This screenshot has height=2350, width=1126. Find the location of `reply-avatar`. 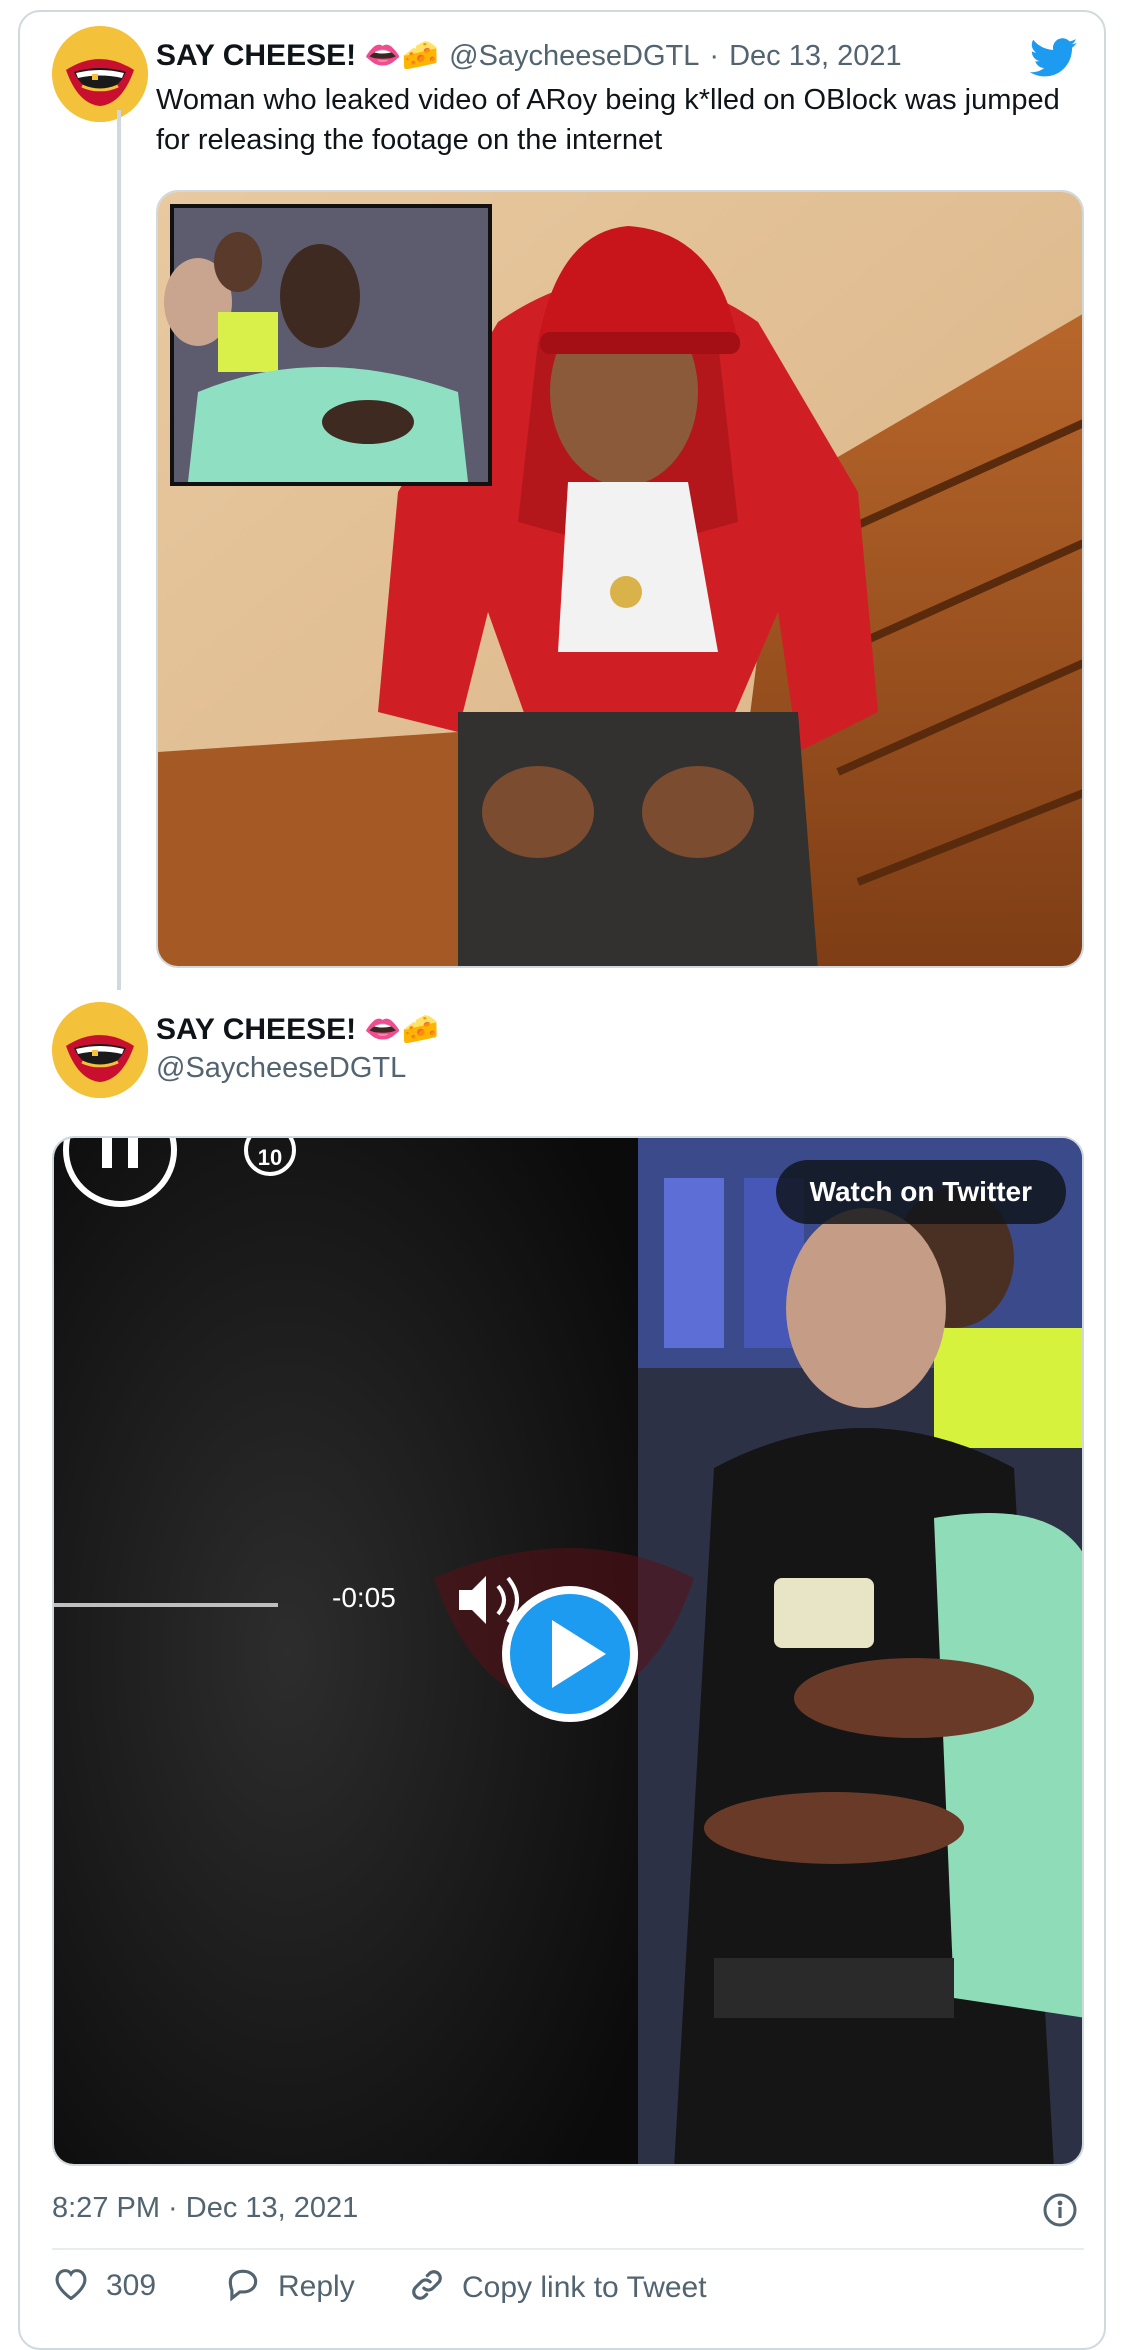

reply-avatar is located at coordinates (100, 1050).